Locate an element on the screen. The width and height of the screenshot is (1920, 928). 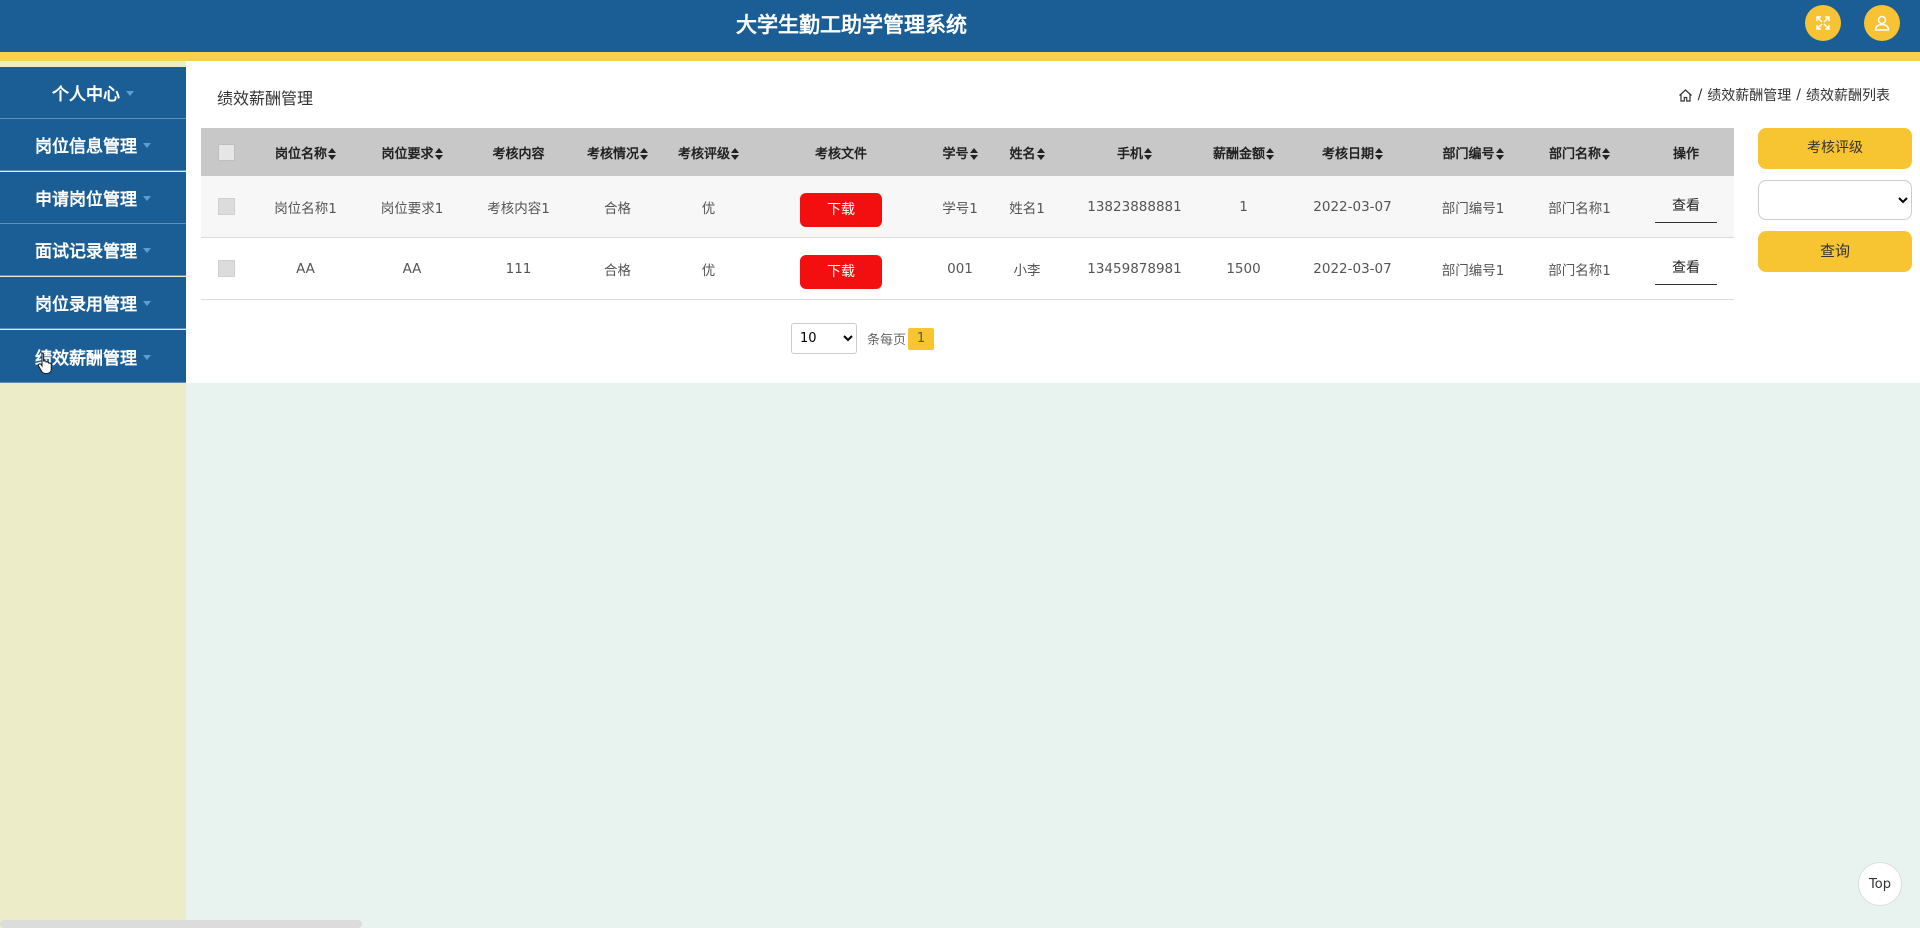
sidebar-item-performance-salary: 绩效薪酬管理 is located at coordinates (93, 356).